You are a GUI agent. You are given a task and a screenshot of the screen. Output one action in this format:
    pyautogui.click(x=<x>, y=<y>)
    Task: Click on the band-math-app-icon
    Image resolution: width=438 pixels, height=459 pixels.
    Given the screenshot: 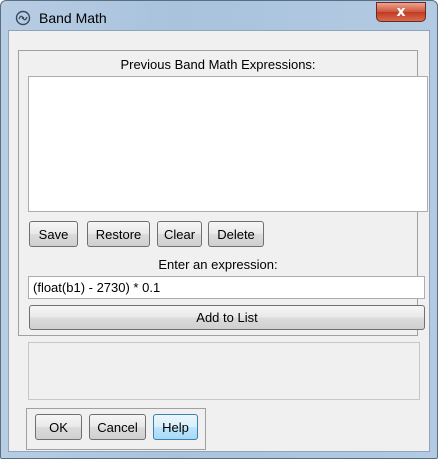 What is the action you would take?
    pyautogui.click(x=23, y=18)
    